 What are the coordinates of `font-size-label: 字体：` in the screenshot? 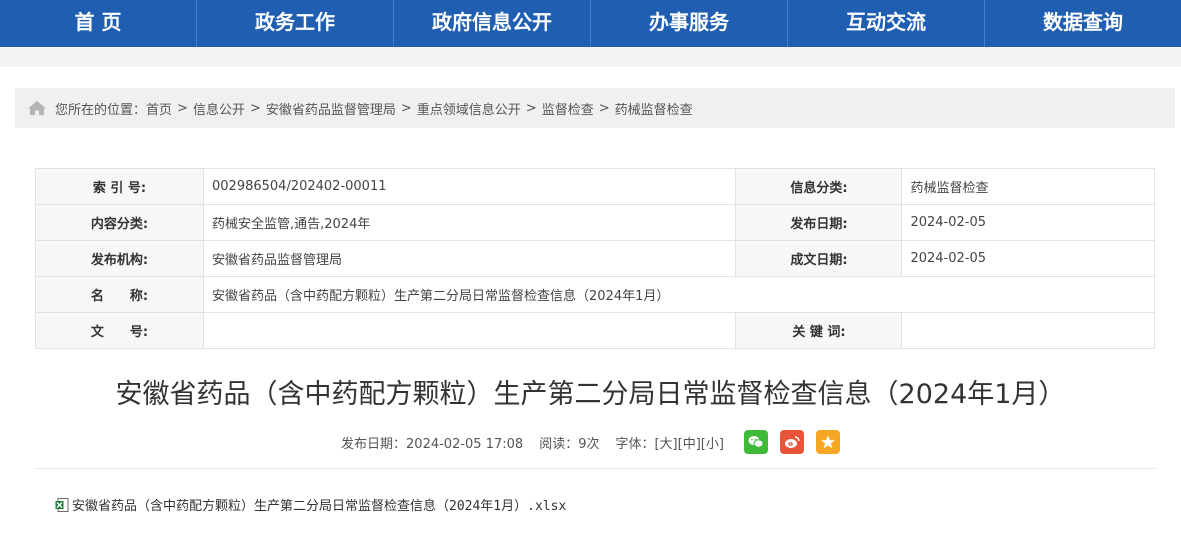 It's located at (635, 444).